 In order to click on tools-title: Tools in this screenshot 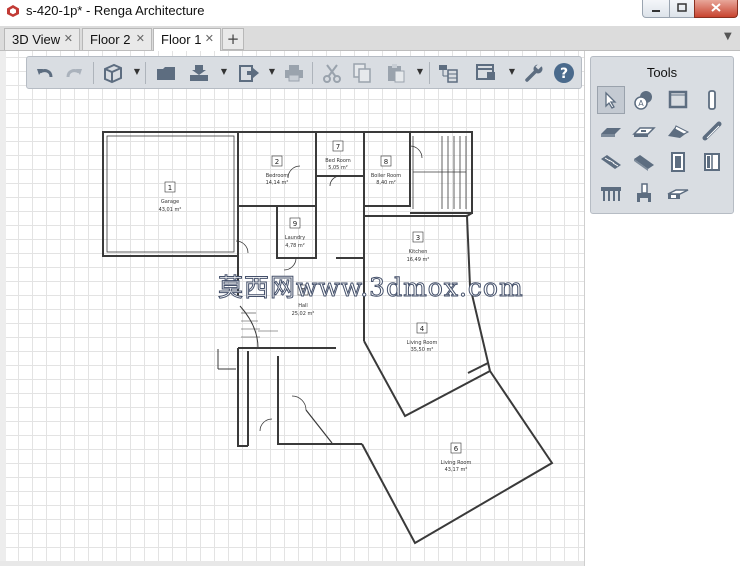, I will do `click(662, 72)`.